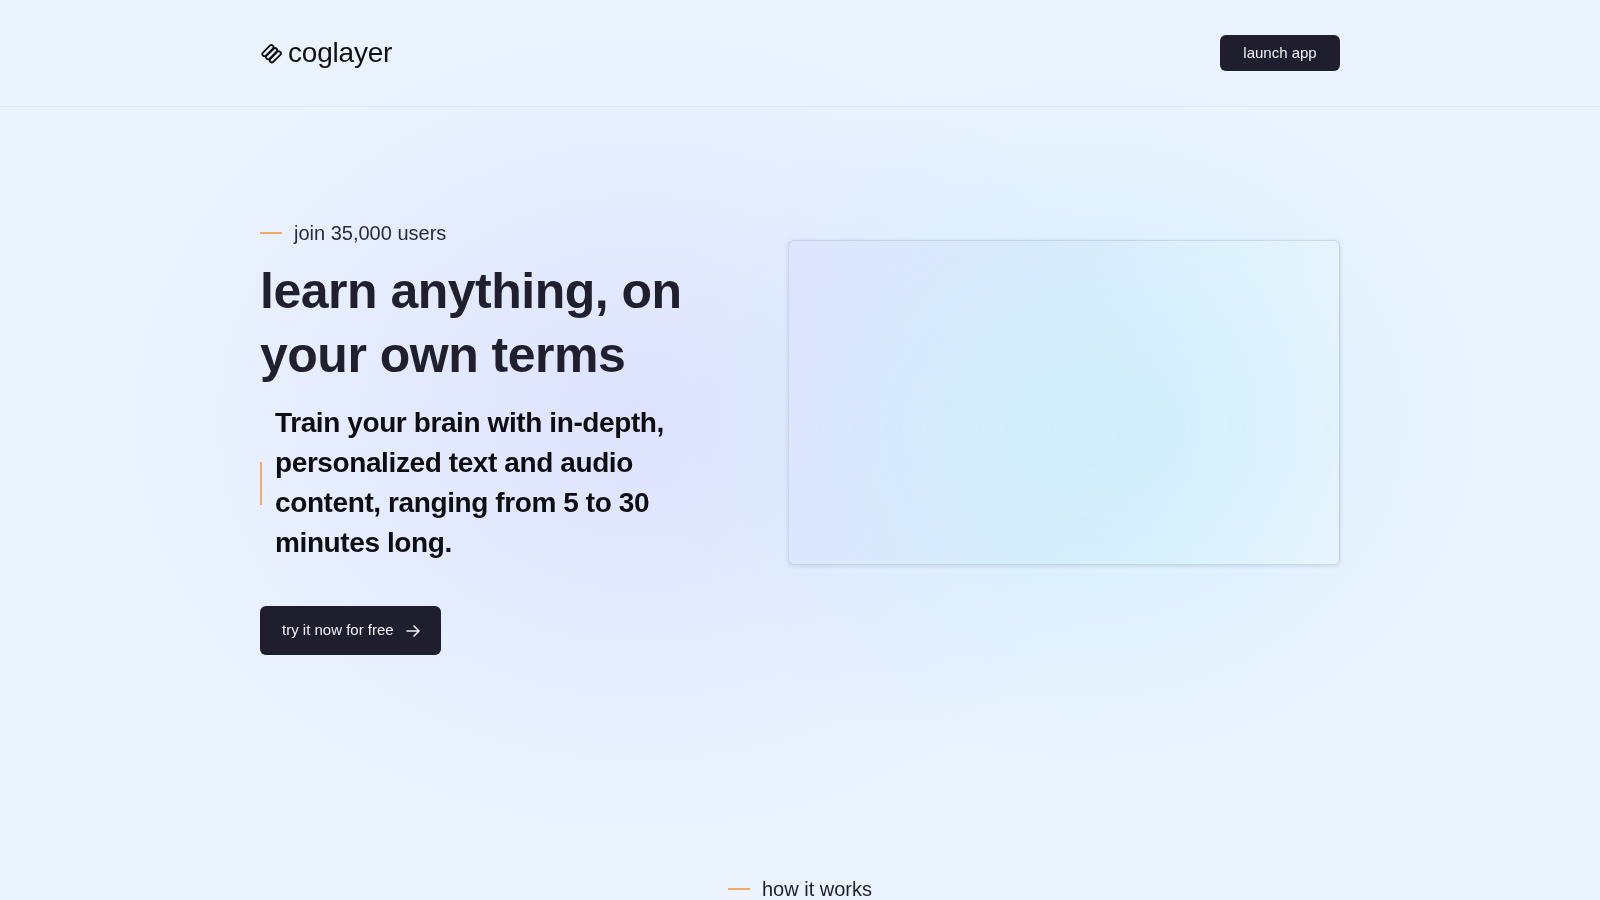 Image resolution: width=1600 pixels, height=900 pixels. Describe the element at coordinates (412, 630) in the screenshot. I see `arrow-right-icon` at that location.